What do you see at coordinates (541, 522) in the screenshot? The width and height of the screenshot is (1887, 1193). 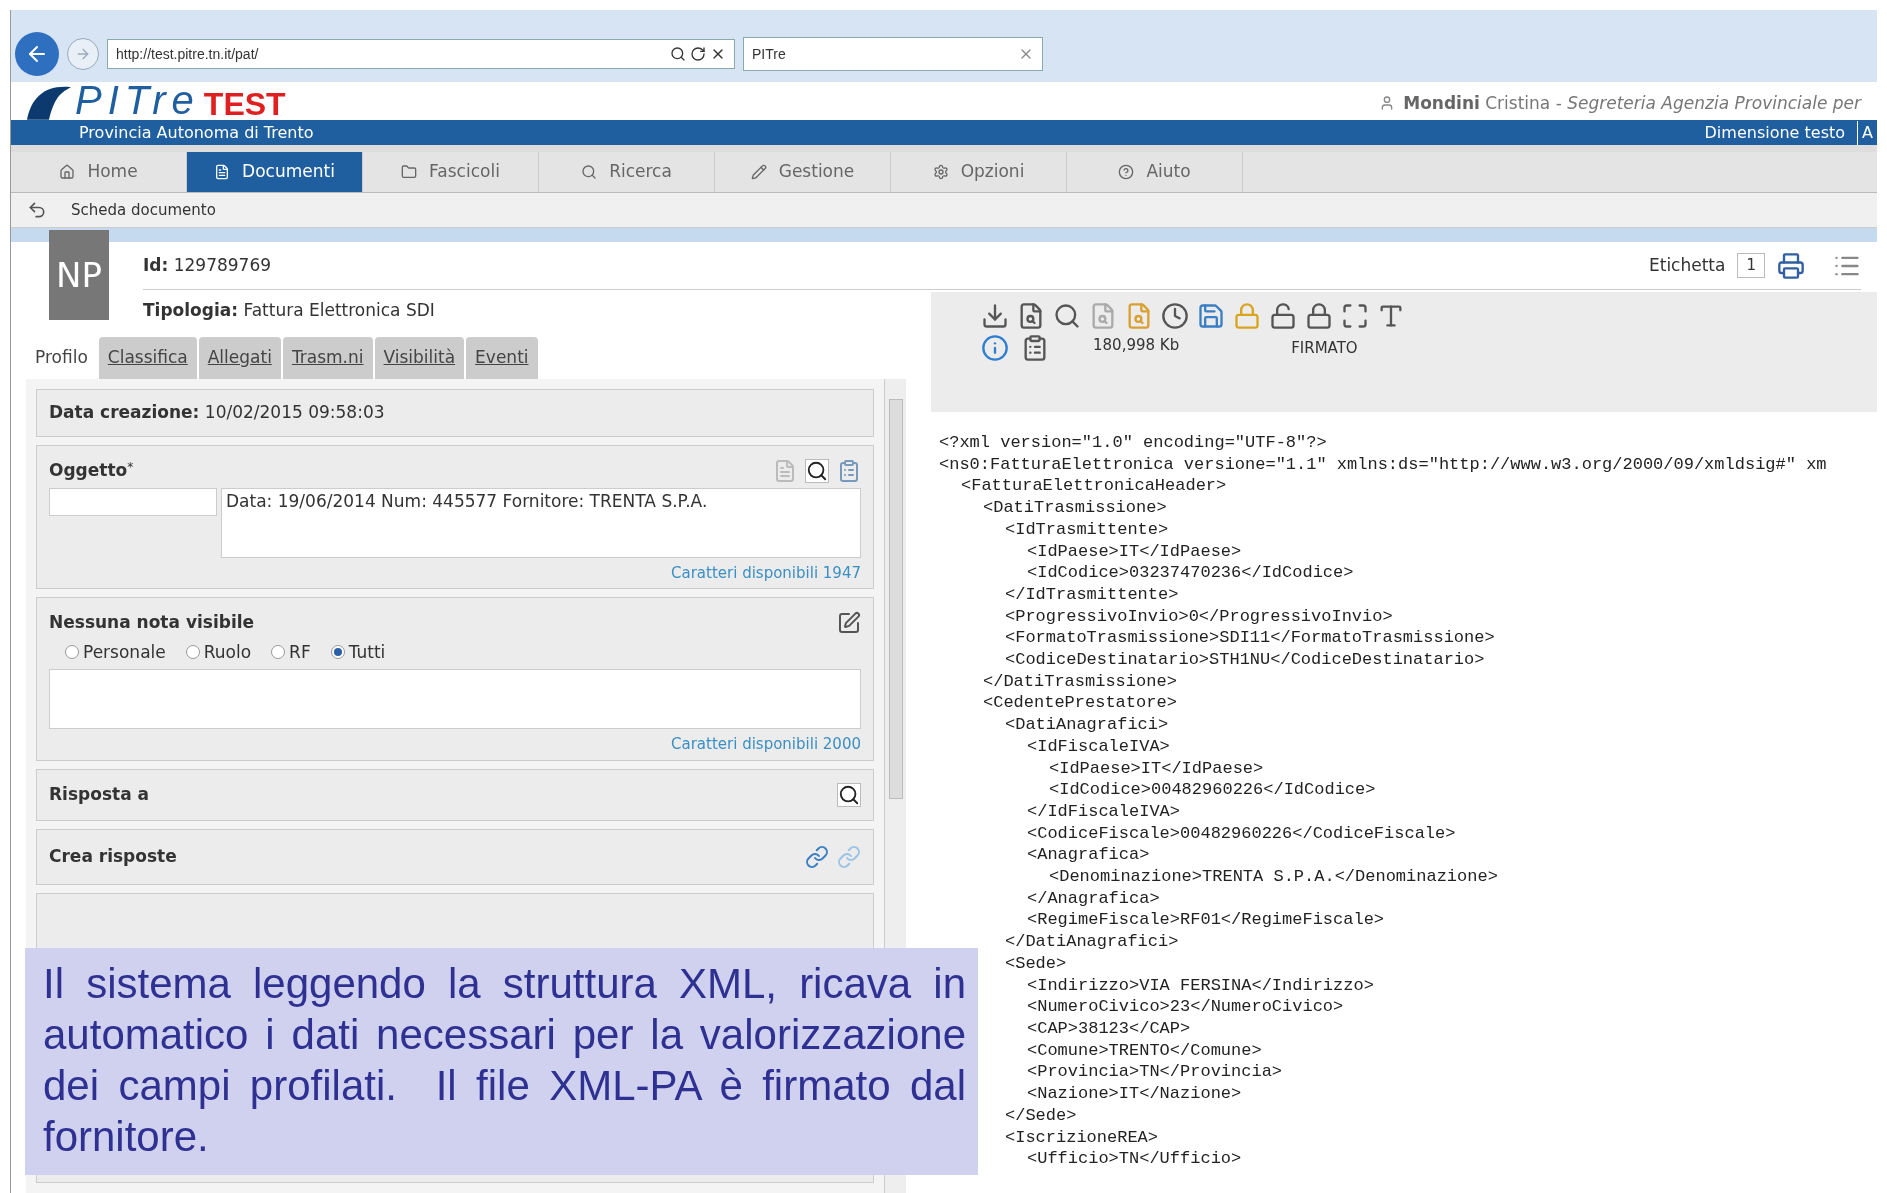 I see `subject-field: Data: 19/06/2014 Num: 445577 Fornitore: TRENTA S.P.A.` at bounding box center [541, 522].